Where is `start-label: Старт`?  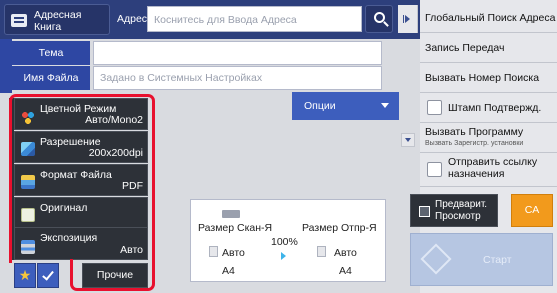 start-label: Старт is located at coordinates (497, 260).